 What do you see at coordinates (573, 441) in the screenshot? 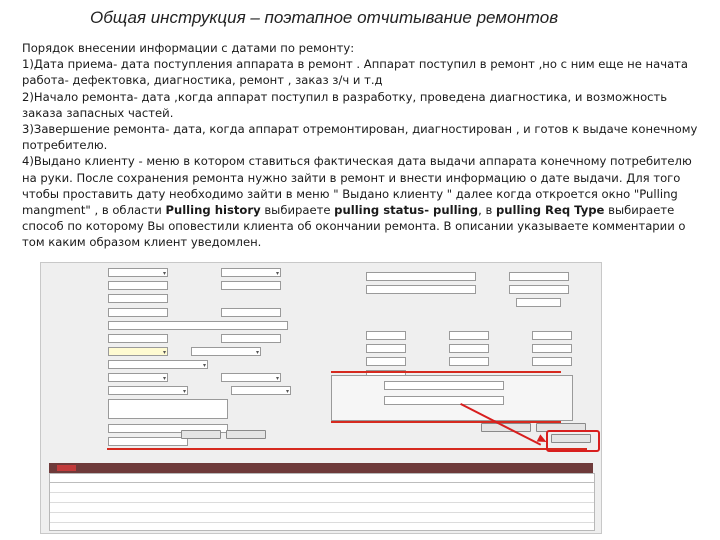
I see `issued-to-client-highlight` at bounding box center [573, 441].